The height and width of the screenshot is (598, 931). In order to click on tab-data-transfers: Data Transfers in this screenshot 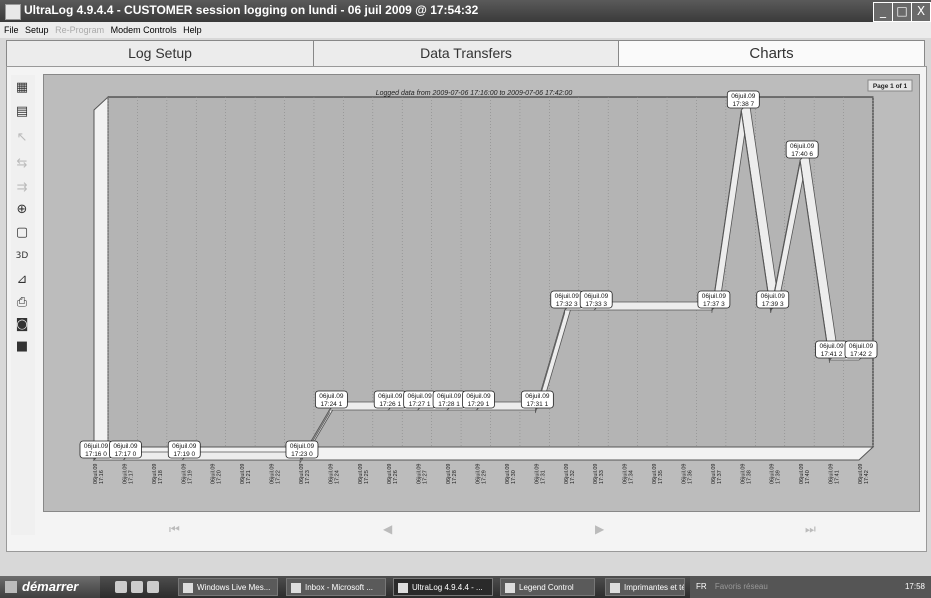, I will do `click(466, 53)`.